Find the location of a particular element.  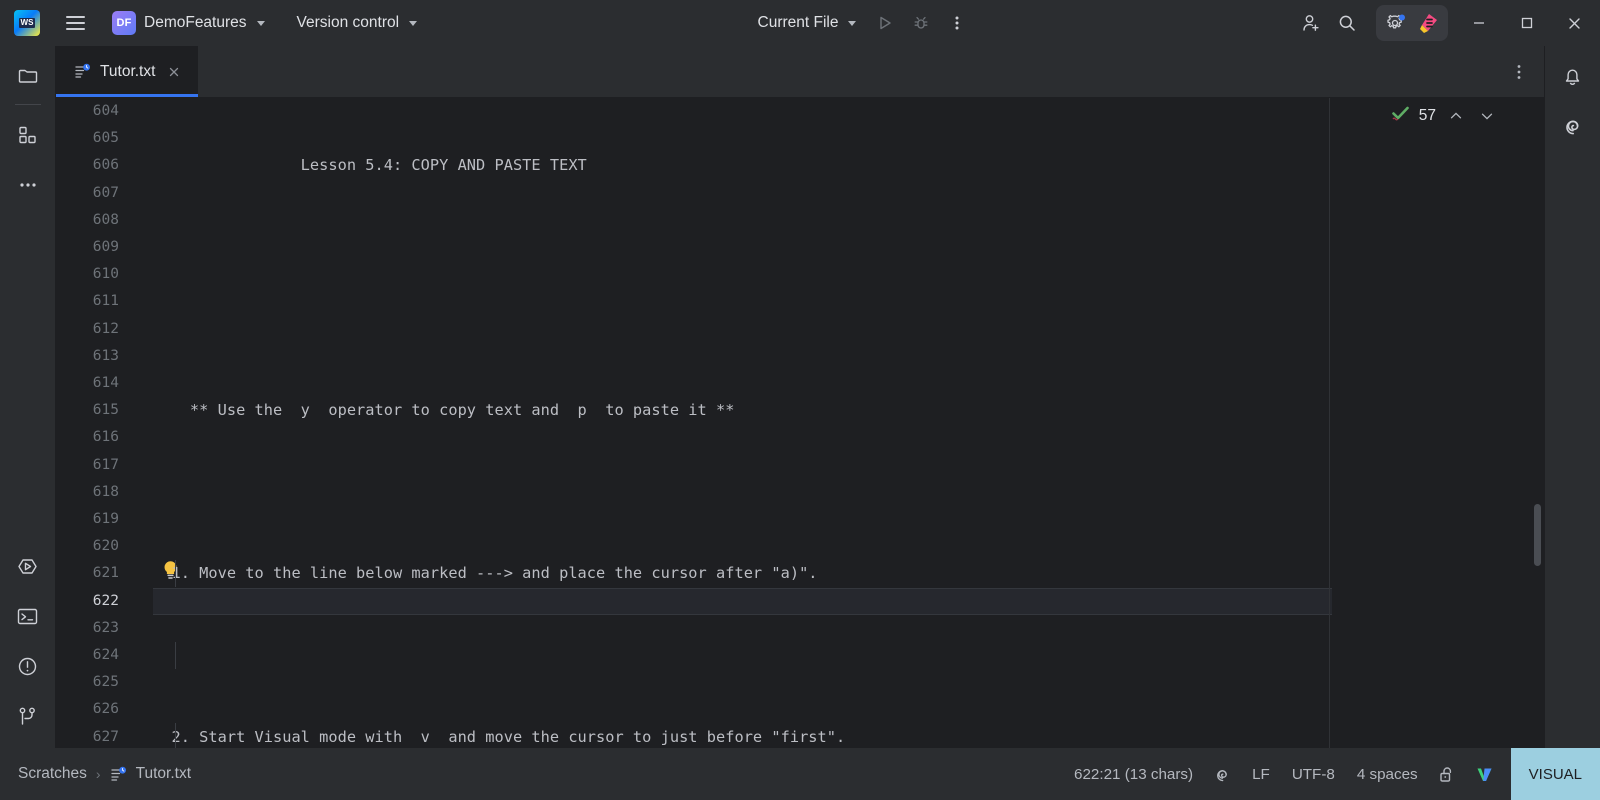

caret-position: 622:21 (13 chars) is located at coordinates (1133, 774).